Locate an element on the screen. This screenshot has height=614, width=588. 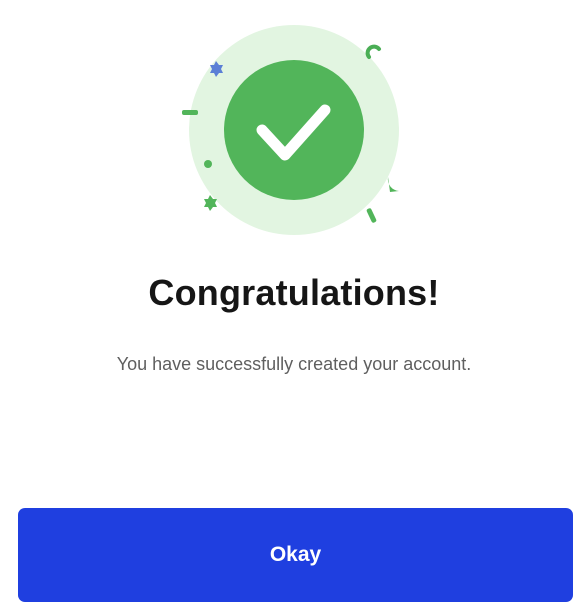
confetti-arc-top is located at coordinates (373, 51).